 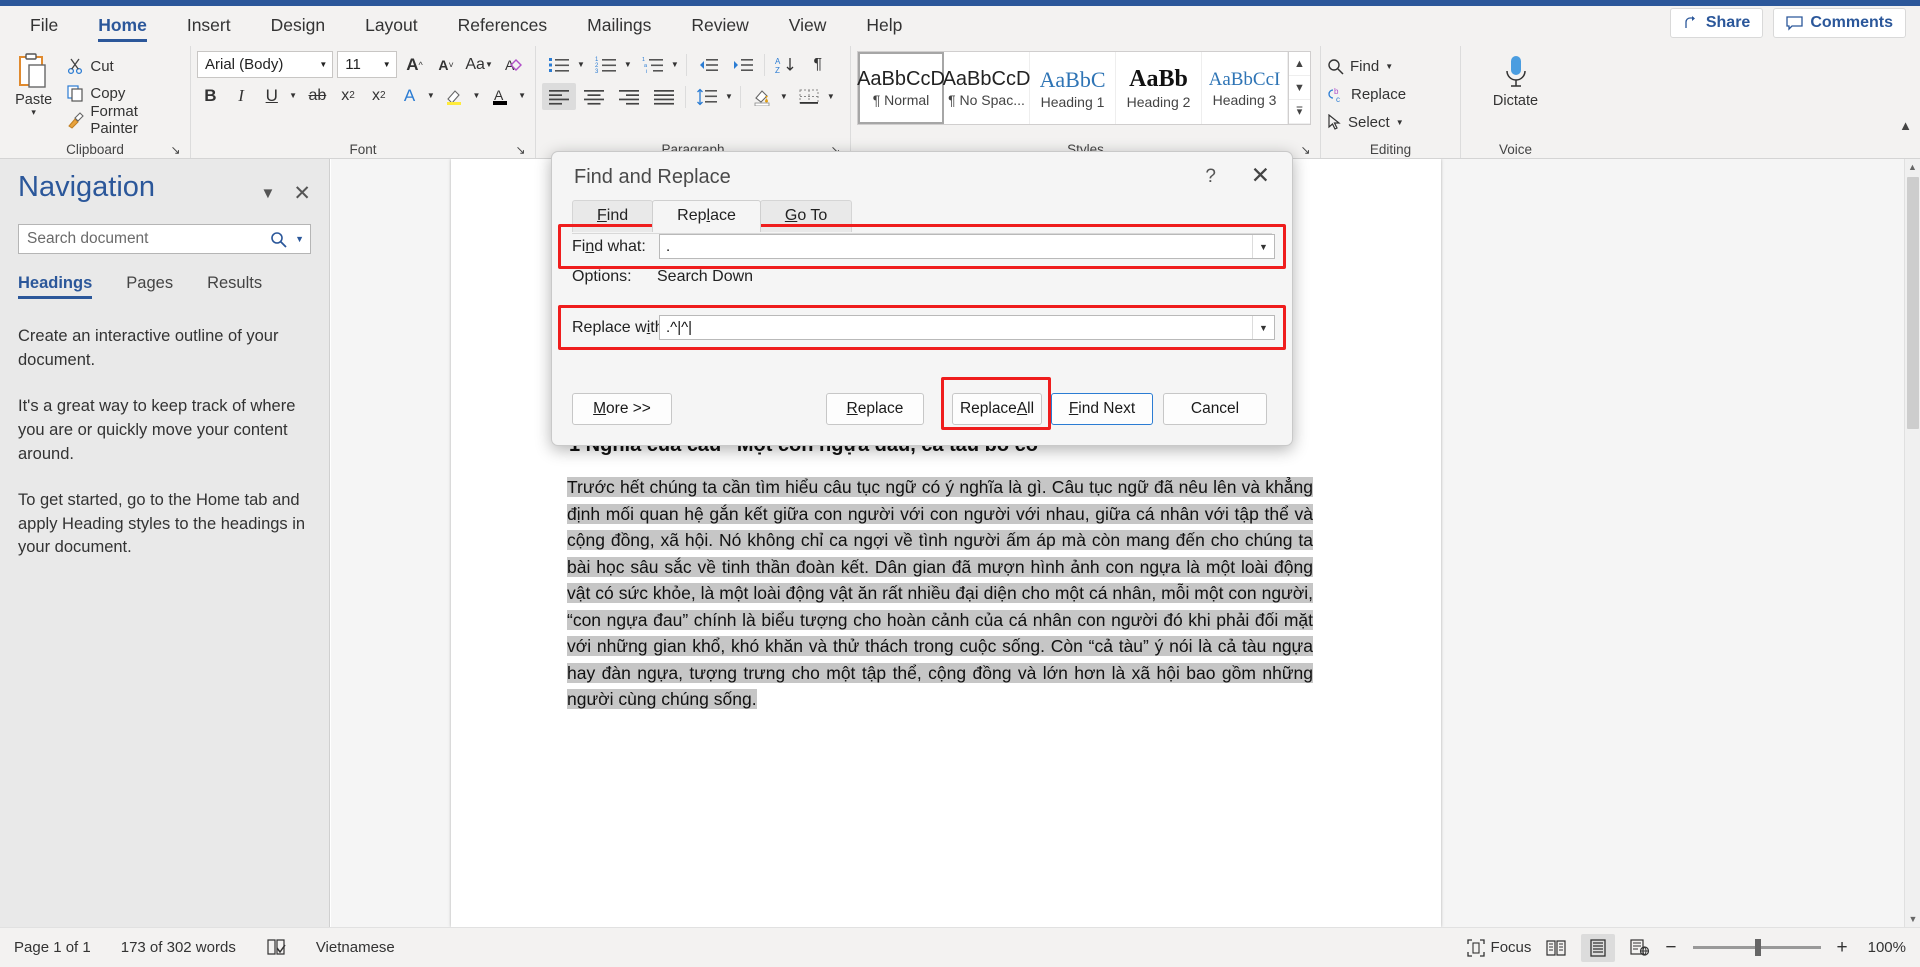 I want to click on justify-icon, so click(x=664, y=96).